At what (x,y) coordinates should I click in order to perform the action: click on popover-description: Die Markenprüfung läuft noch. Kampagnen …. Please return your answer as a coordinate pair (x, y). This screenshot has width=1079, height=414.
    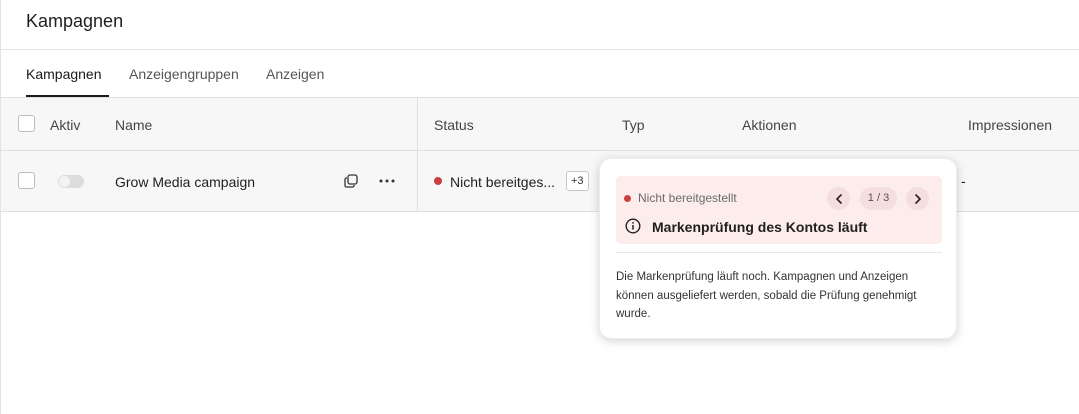
    Looking at the image, I should click on (766, 295).